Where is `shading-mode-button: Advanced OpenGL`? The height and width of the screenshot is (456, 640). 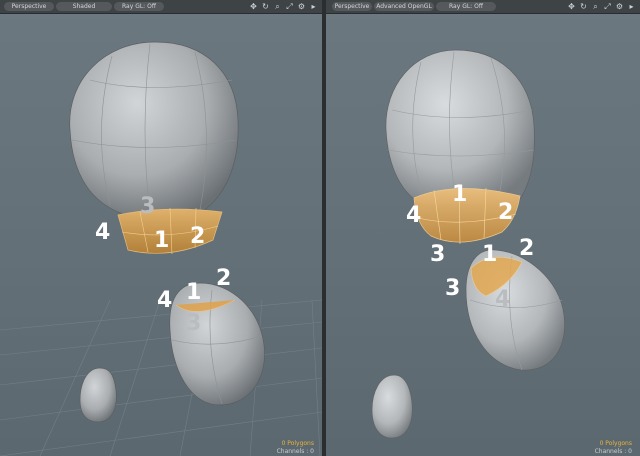
shading-mode-button: Advanced OpenGL is located at coordinates (404, 6).